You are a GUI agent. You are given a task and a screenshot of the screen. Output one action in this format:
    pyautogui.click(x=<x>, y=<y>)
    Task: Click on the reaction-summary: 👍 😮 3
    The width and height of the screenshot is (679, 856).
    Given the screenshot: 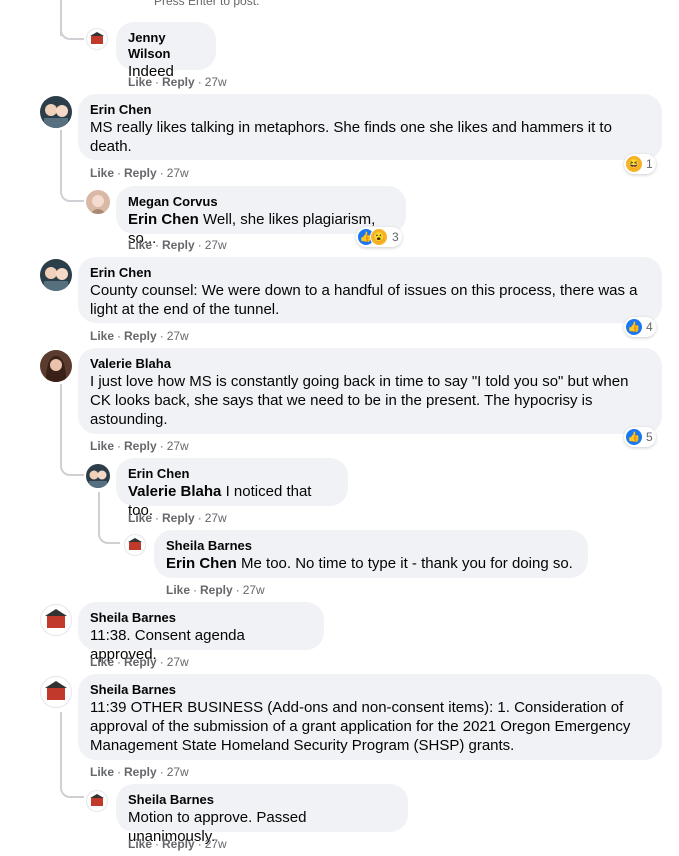 What is the action you would take?
    pyautogui.click(x=379, y=237)
    